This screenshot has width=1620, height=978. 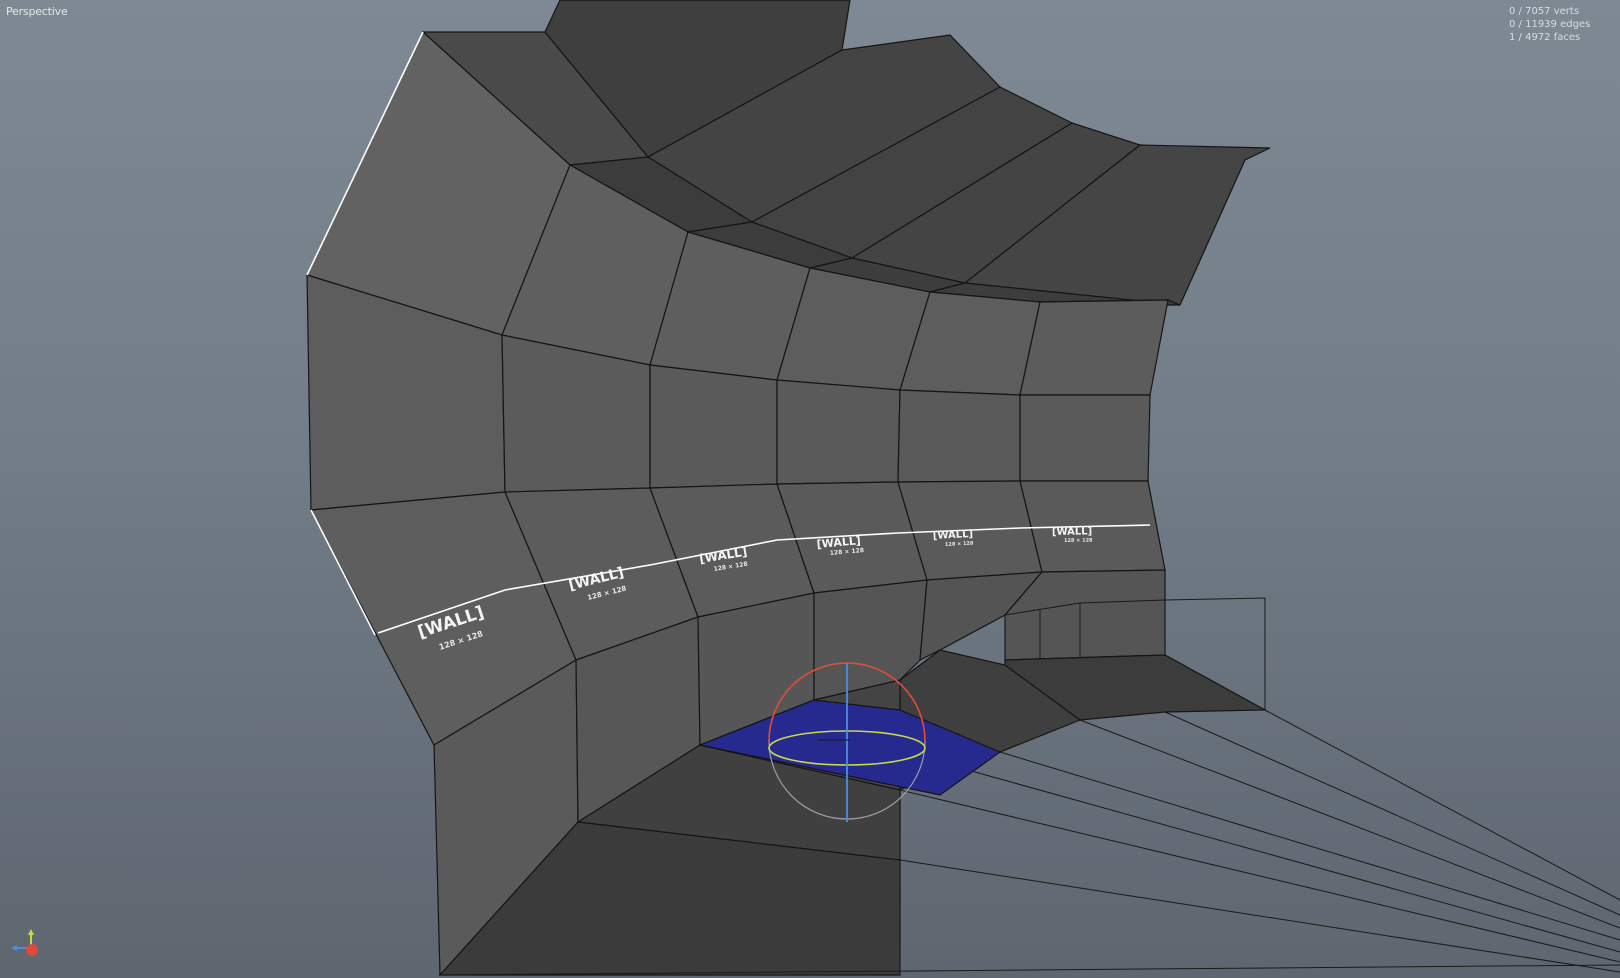 I want to click on viewport-view-label: Perspective, so click(x=37, y=11).